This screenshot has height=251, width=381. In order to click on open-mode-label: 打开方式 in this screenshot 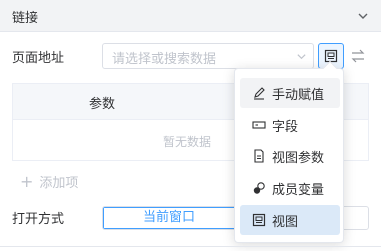, I will do `click(38, 219)`.